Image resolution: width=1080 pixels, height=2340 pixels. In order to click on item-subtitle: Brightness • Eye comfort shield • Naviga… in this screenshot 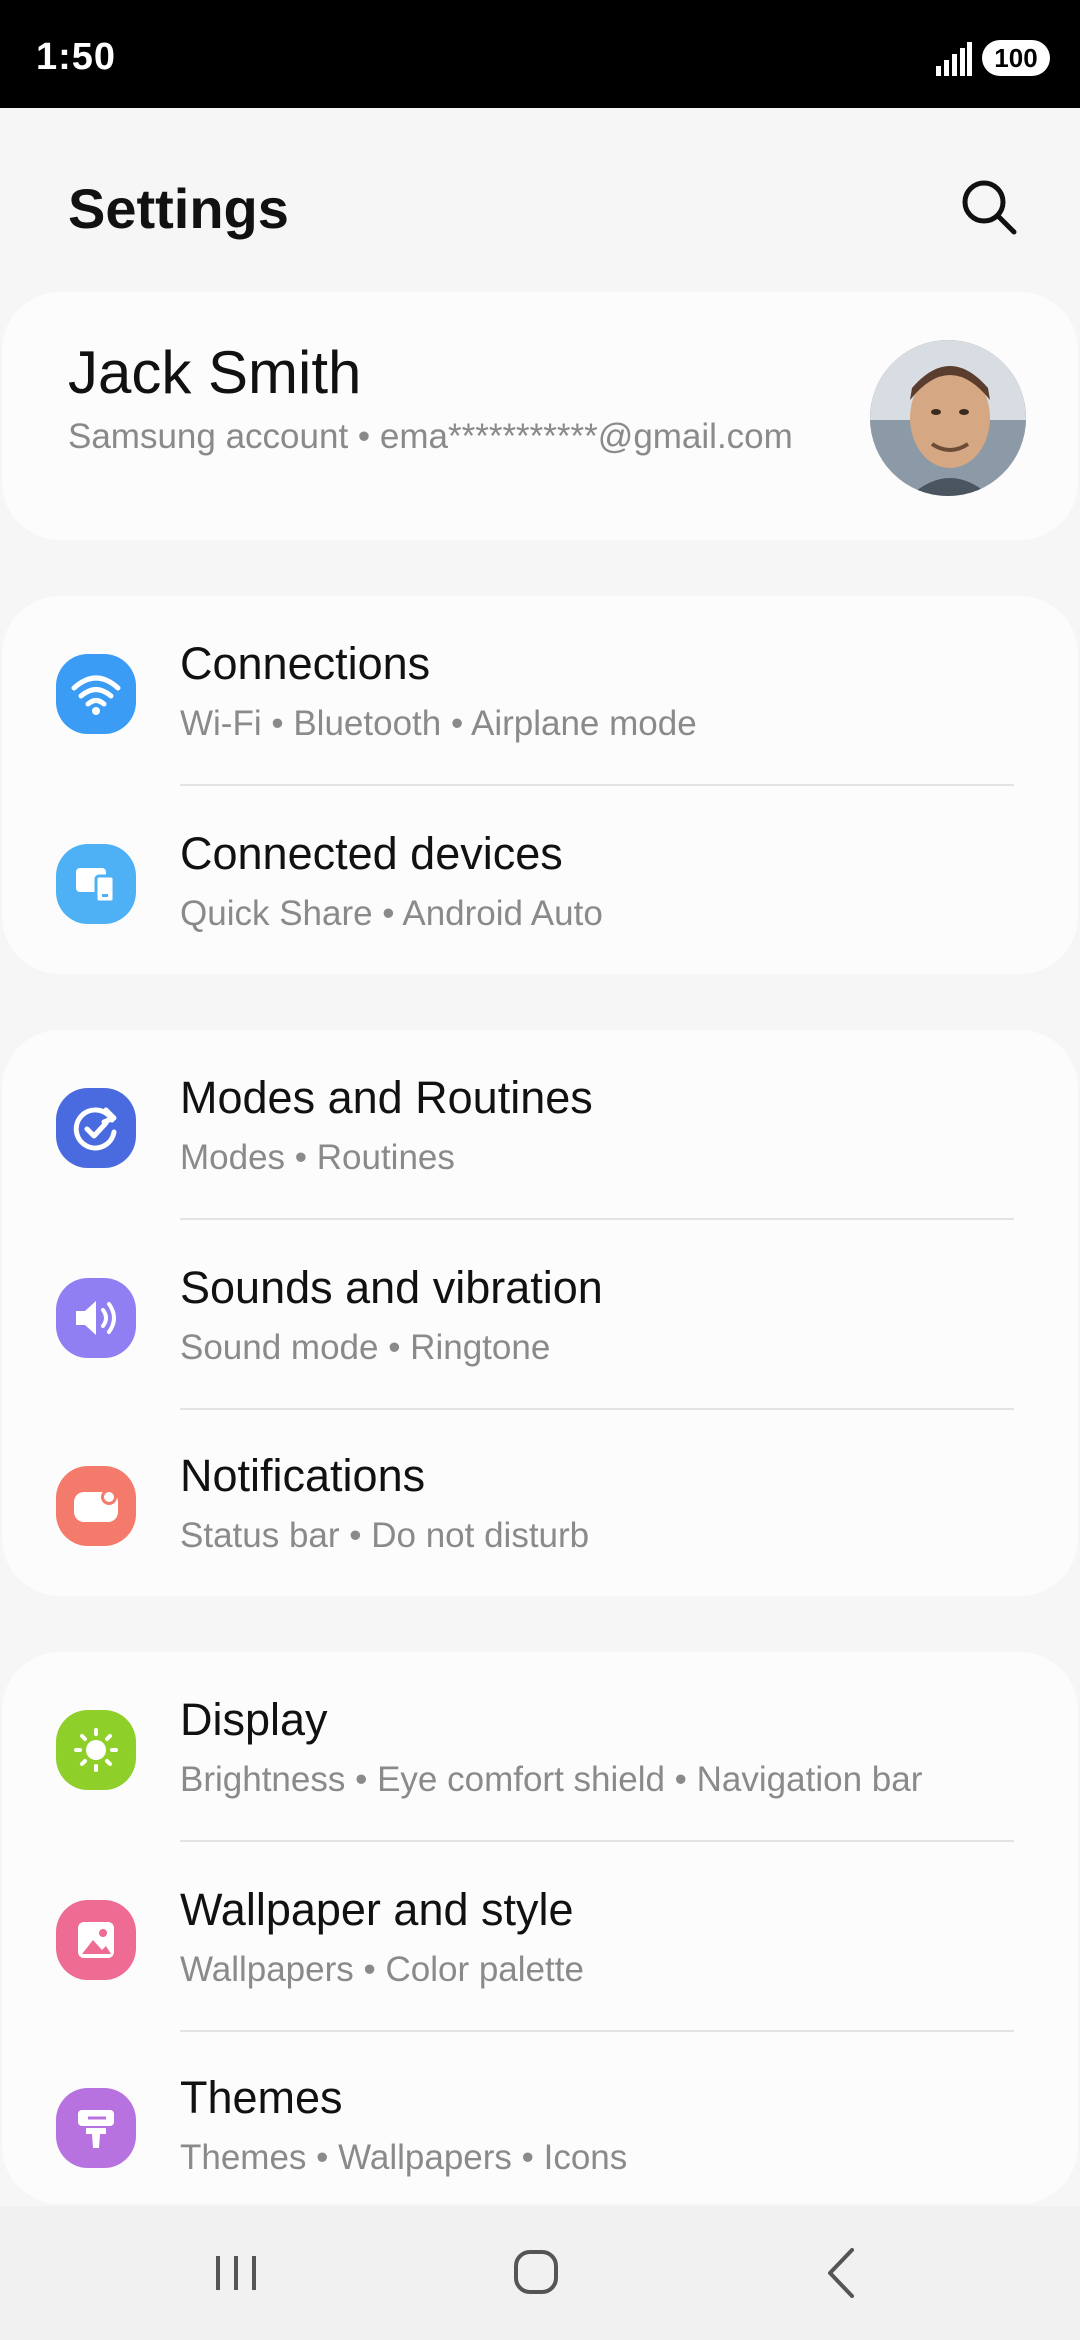, I will do `click(551, 1779)`.